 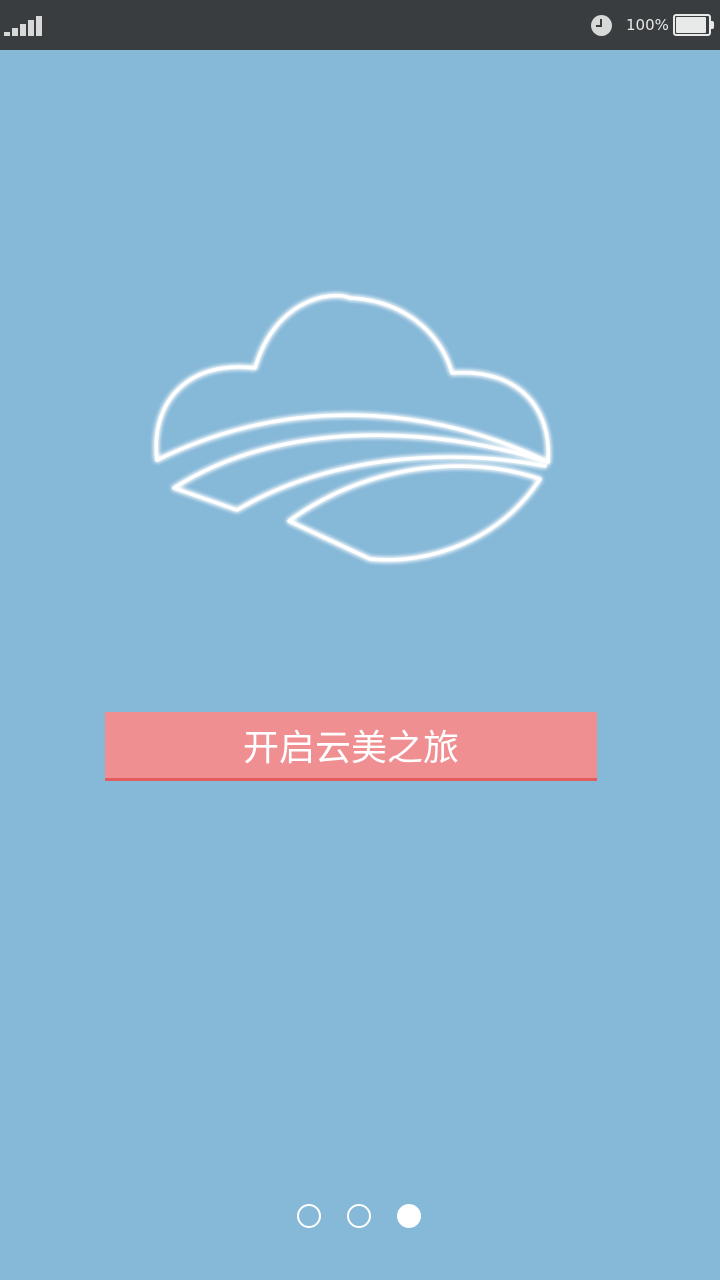 What do you see at coordinates (352, 427) in the screenshot?
I see `cloud-logo-icon` at bounding box center [352, 427].